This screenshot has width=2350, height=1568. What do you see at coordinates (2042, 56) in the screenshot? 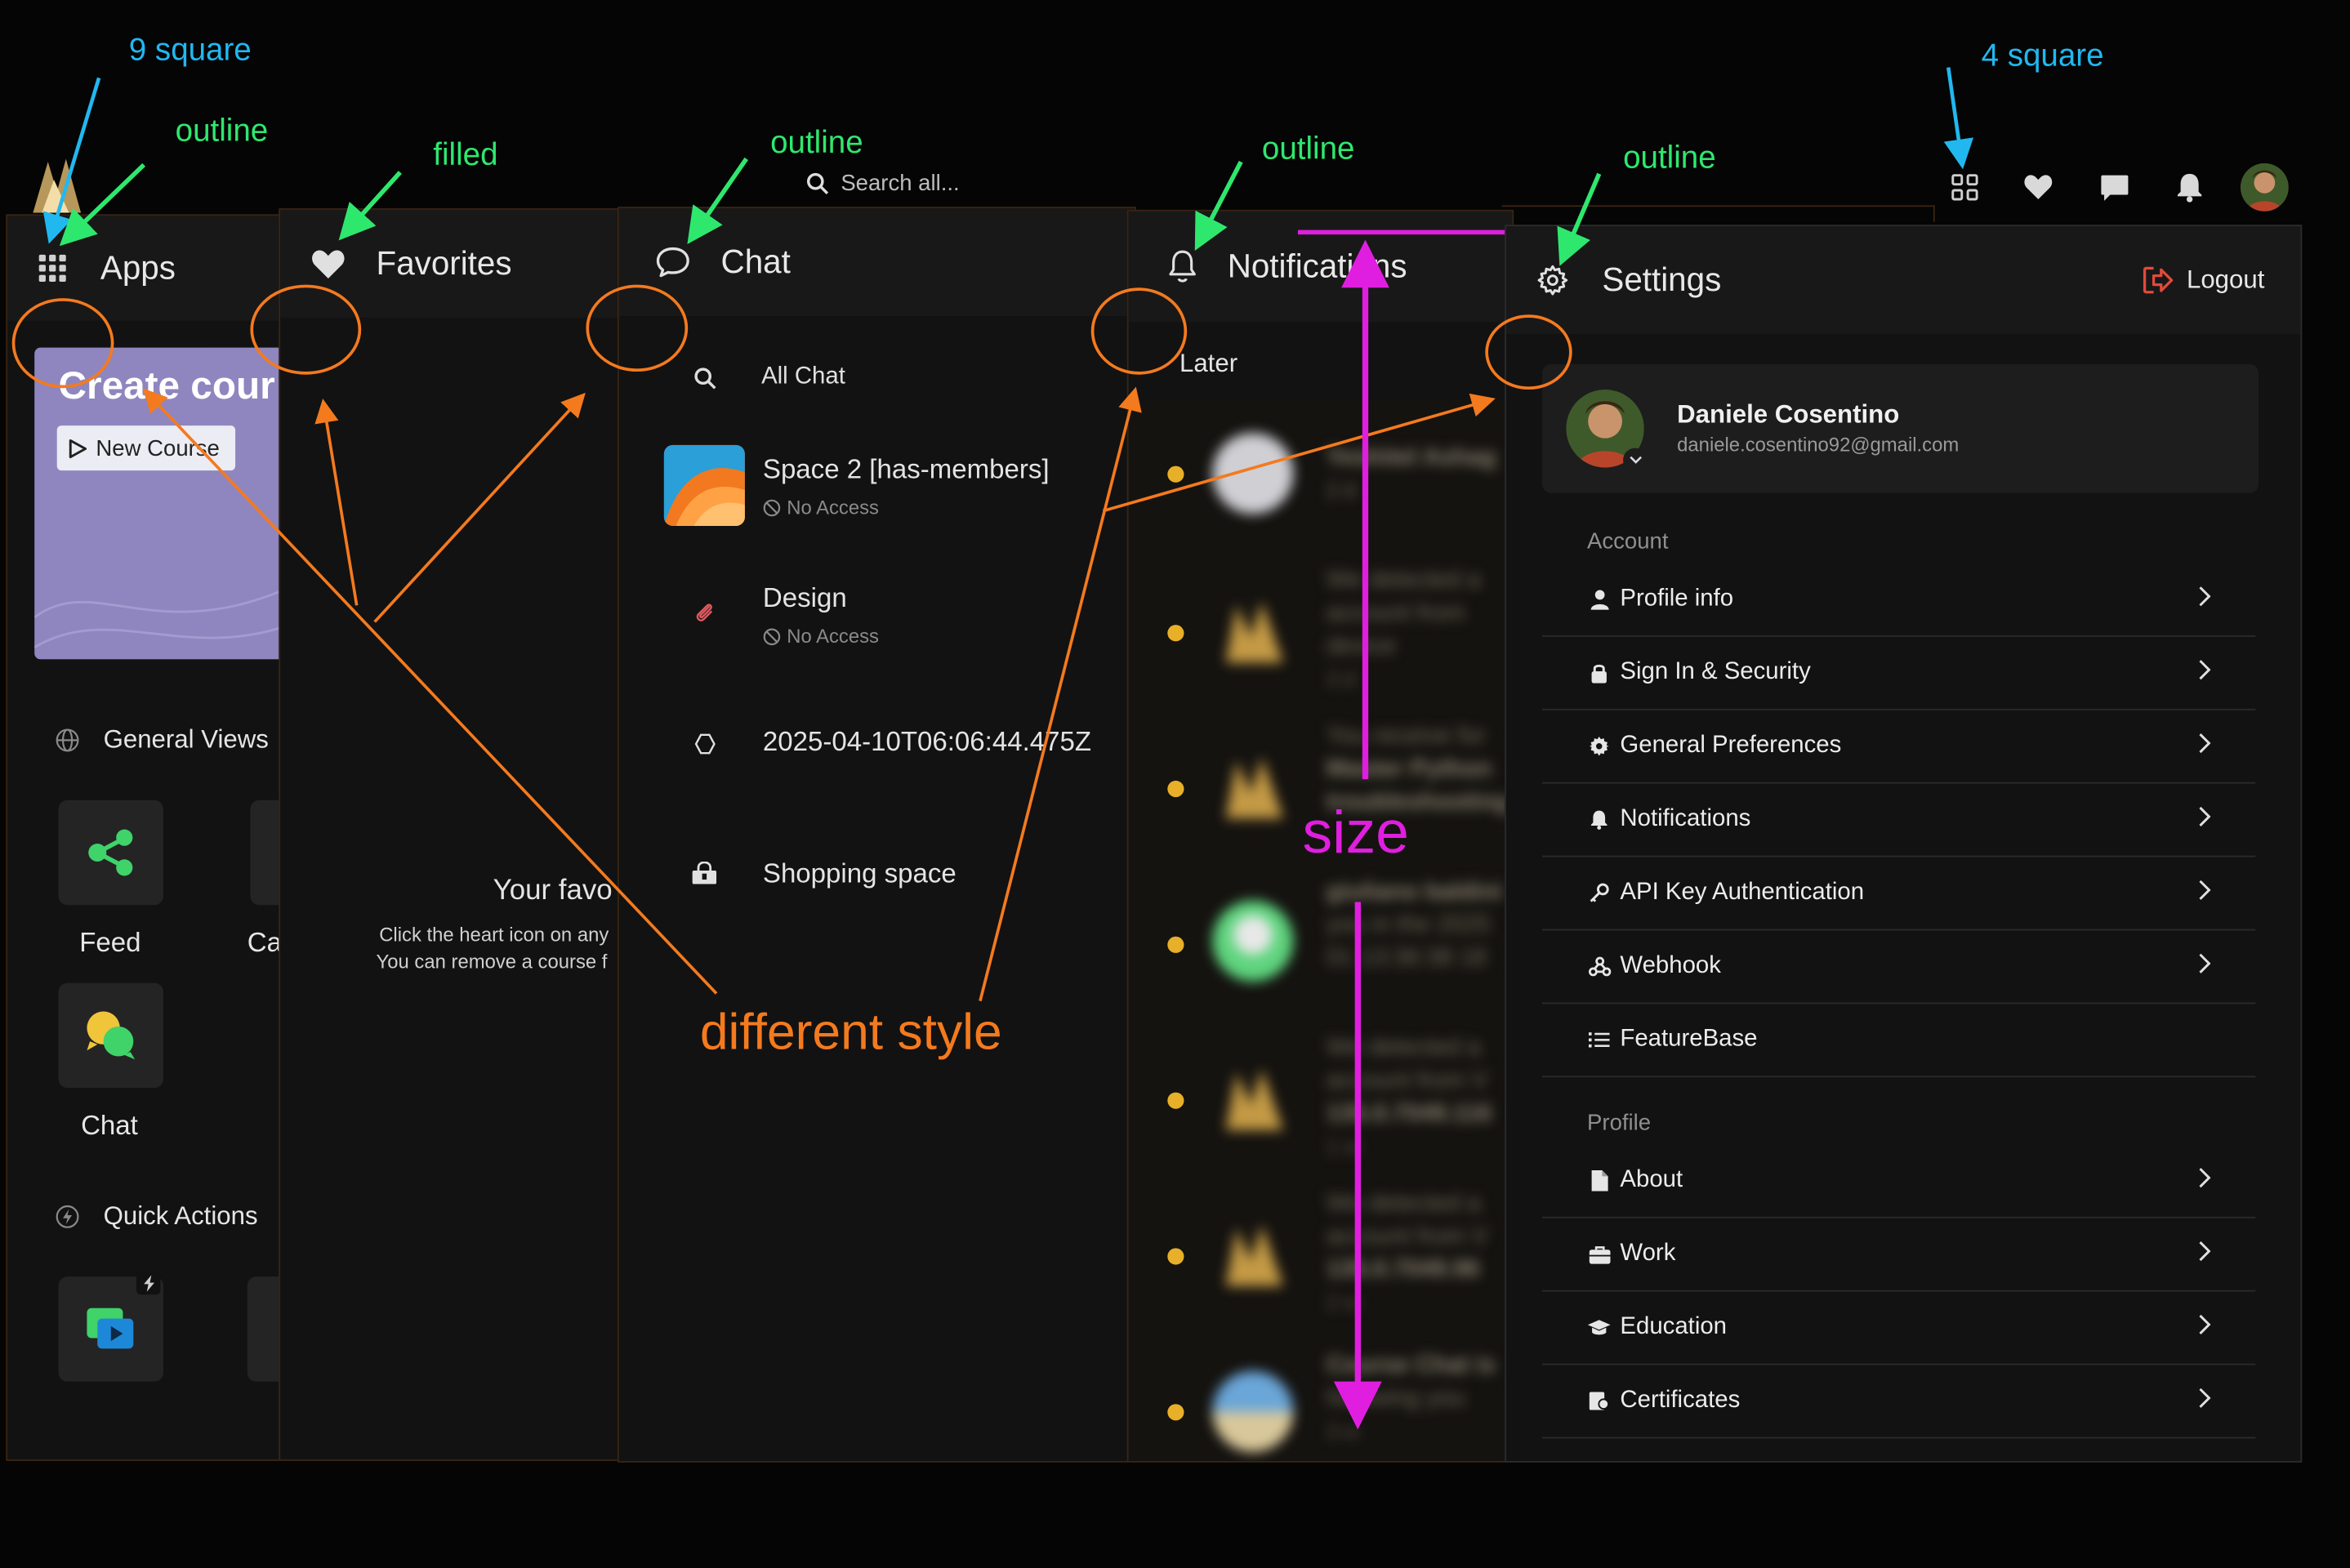
I see `annotation-label-4-square: 4 square` at bounding box center [2042, 56].